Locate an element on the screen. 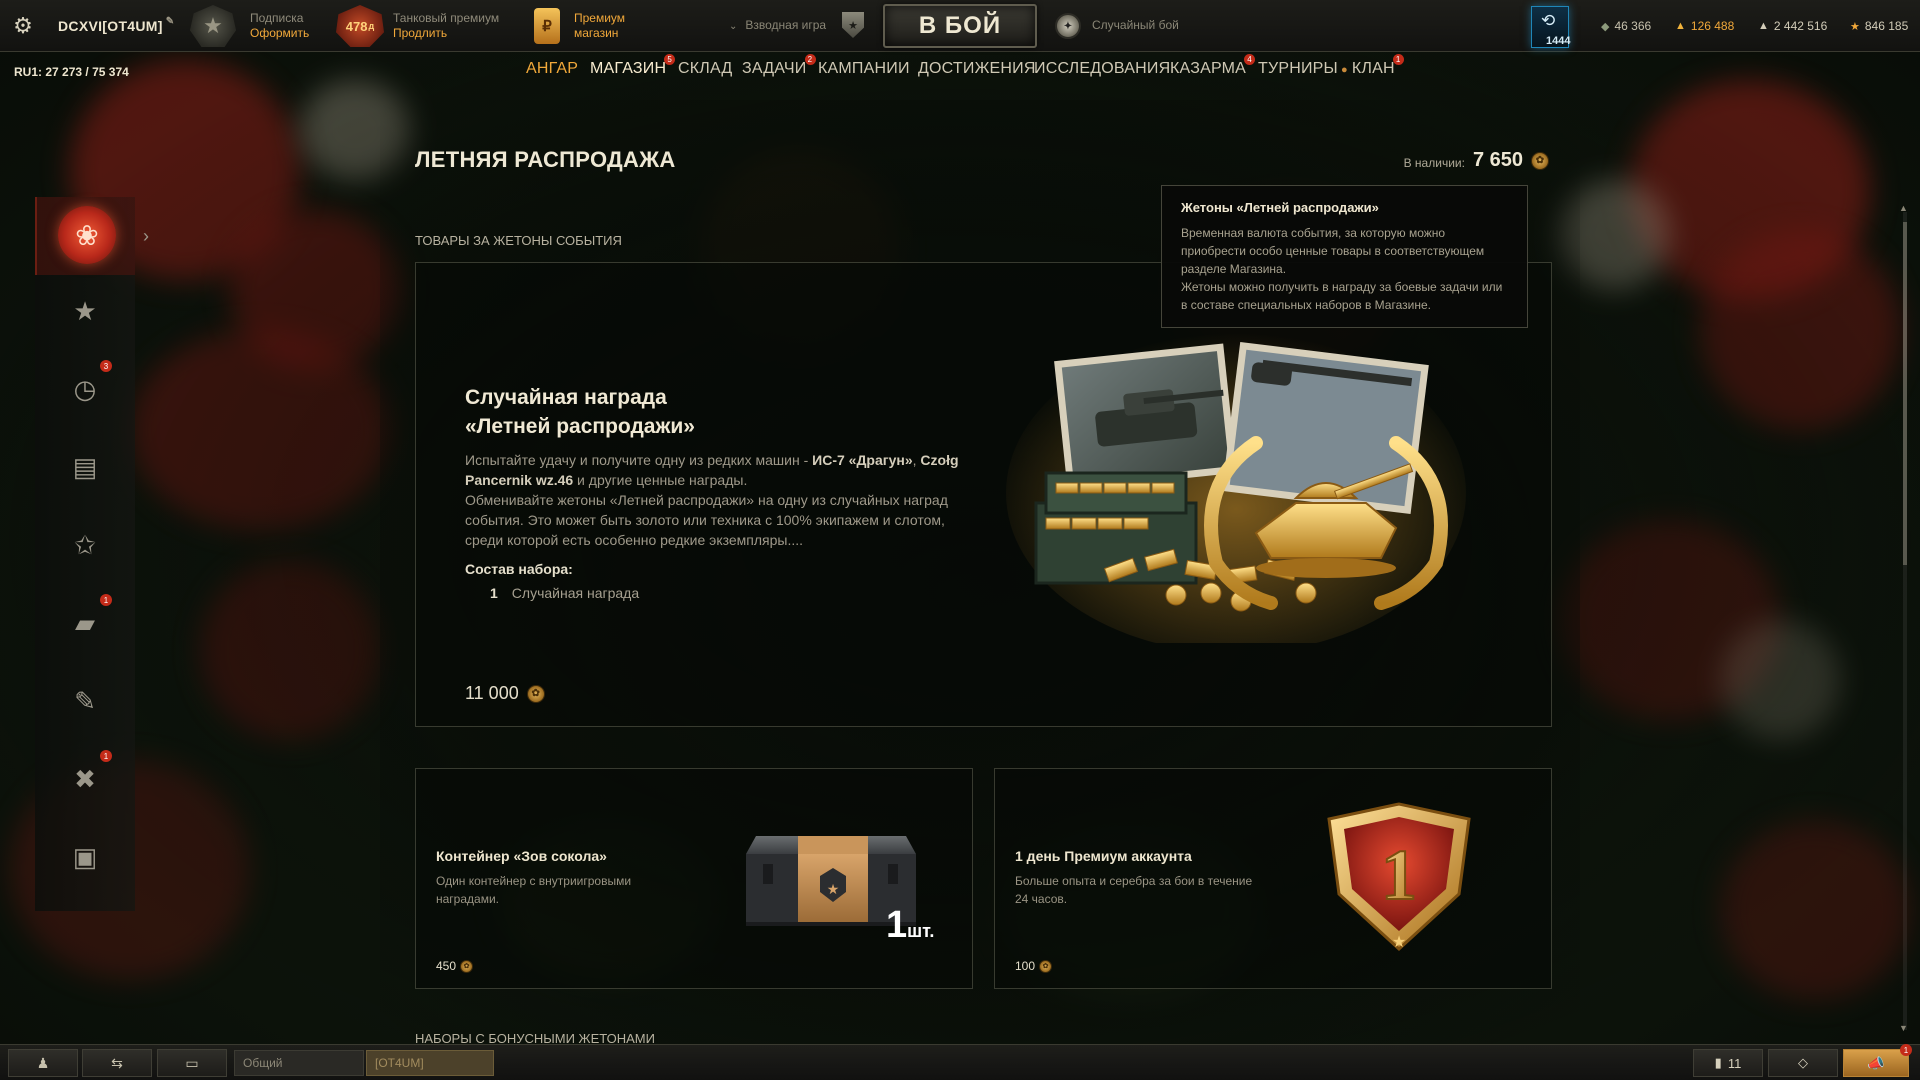  nav-achievements: ДОСТИЖЕНИЯ is located at coordinates (977, 69).